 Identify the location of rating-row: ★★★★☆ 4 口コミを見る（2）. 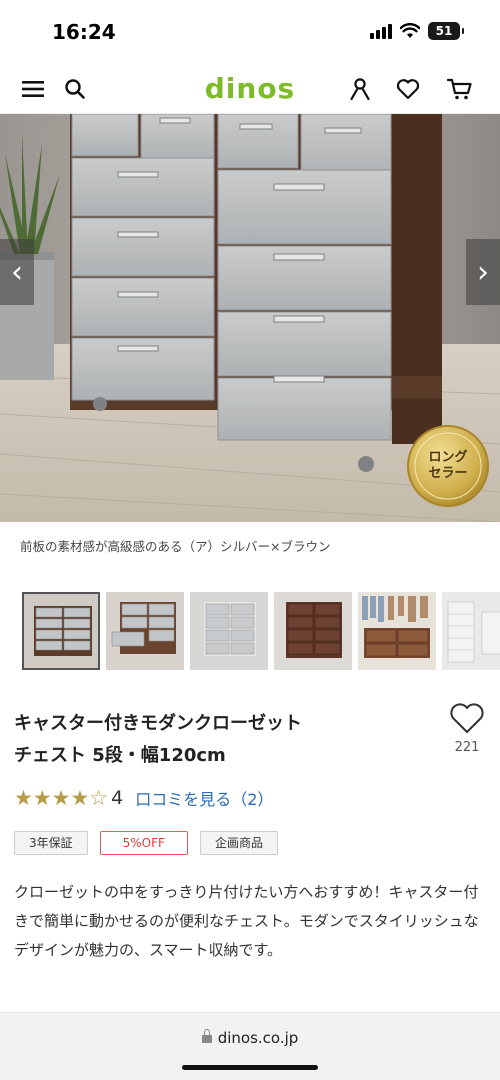
(143, 798).